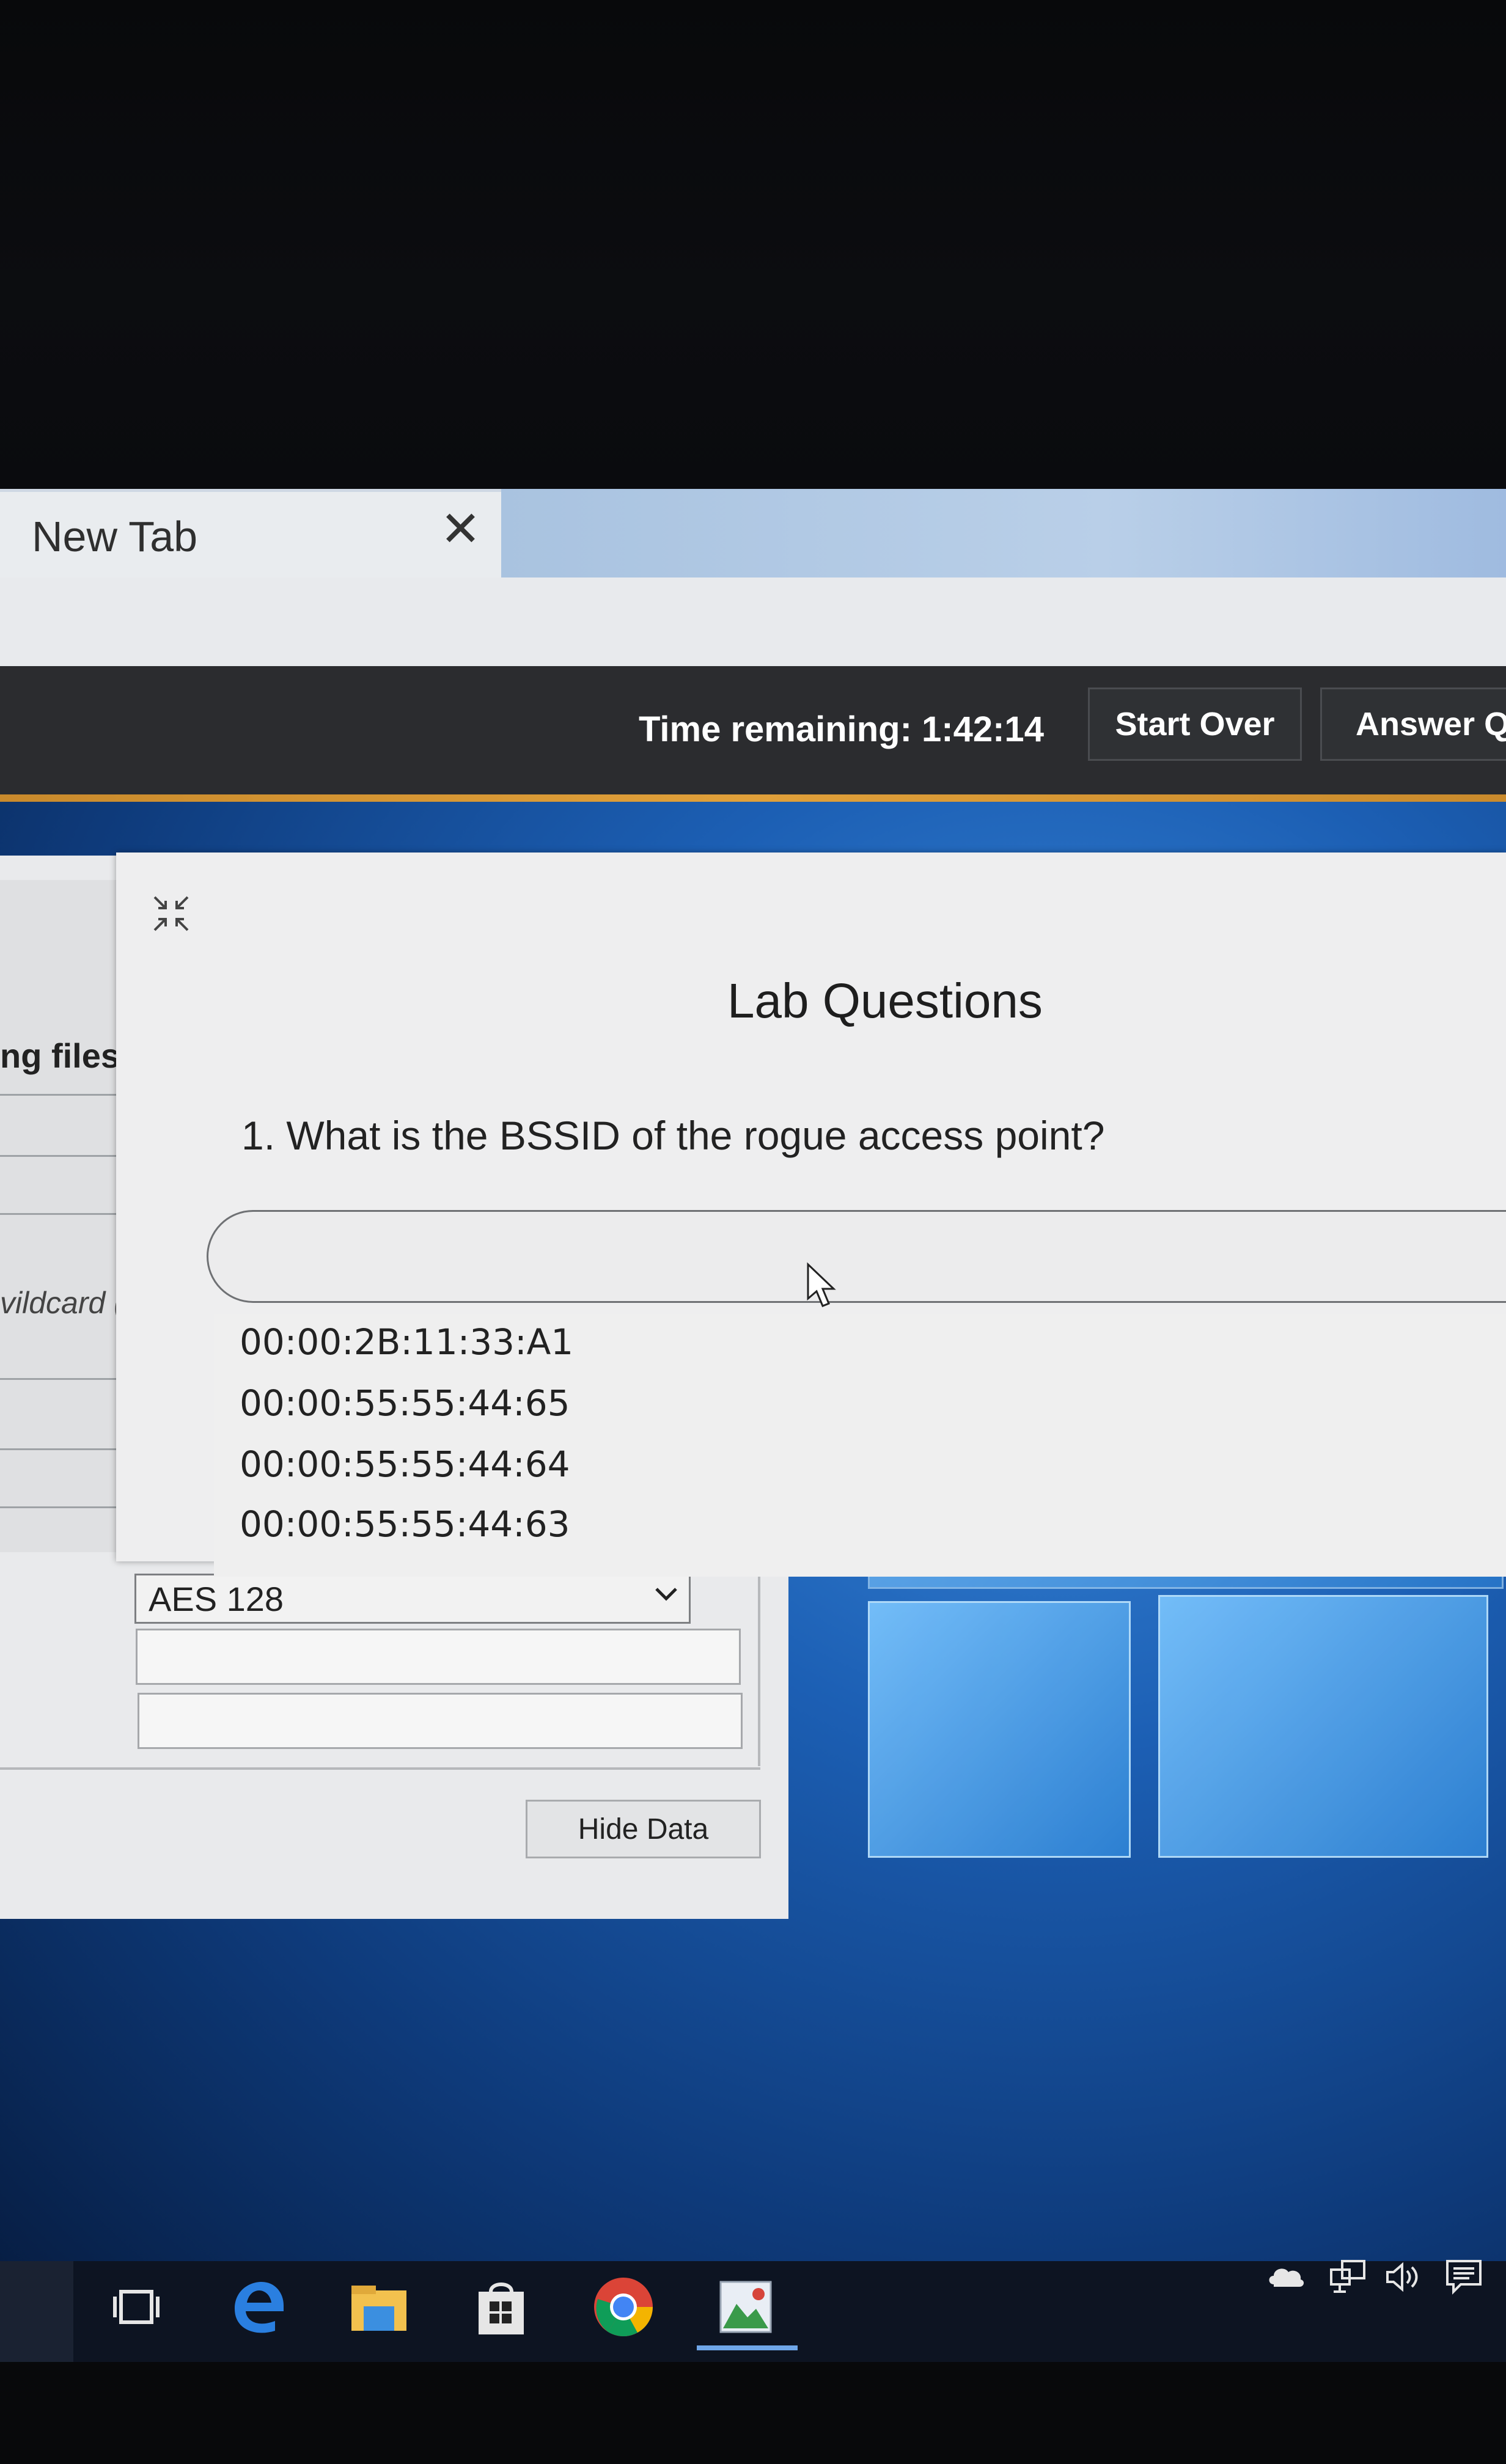 This screenshot has width=1506, height=2464. I want to click on volume-icon, so click(1403, 2277).